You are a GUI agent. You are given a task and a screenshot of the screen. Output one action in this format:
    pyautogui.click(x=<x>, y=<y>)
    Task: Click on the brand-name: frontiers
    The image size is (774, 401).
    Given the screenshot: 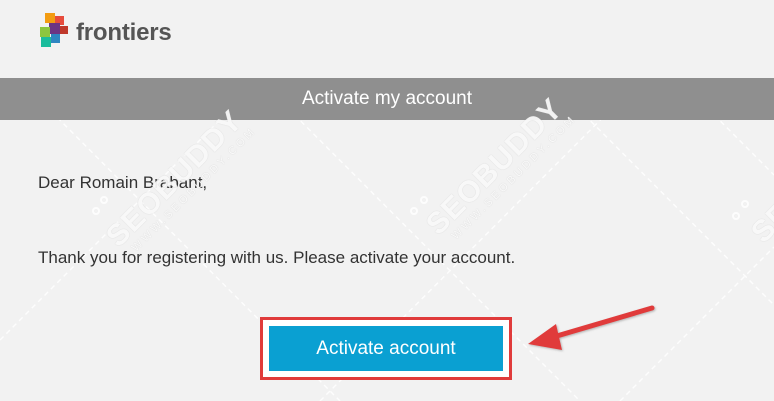 What is the action you would take?
    pyautogui.click(x=124, y=32)
    